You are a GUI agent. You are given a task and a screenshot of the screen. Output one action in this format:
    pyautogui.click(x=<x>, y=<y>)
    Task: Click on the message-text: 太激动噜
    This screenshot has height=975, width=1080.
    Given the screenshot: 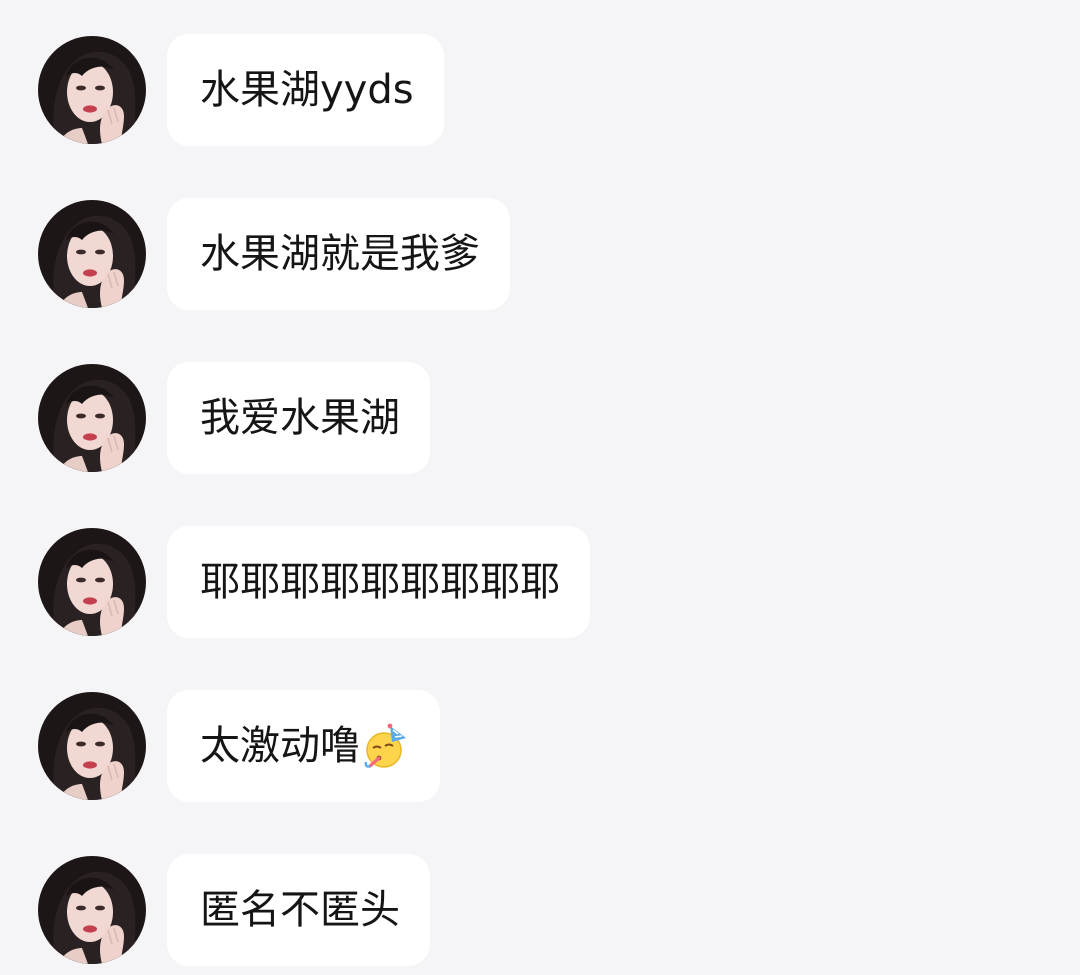 What is the action you would take?
    pyautogui.click(x=280, y=746)
    